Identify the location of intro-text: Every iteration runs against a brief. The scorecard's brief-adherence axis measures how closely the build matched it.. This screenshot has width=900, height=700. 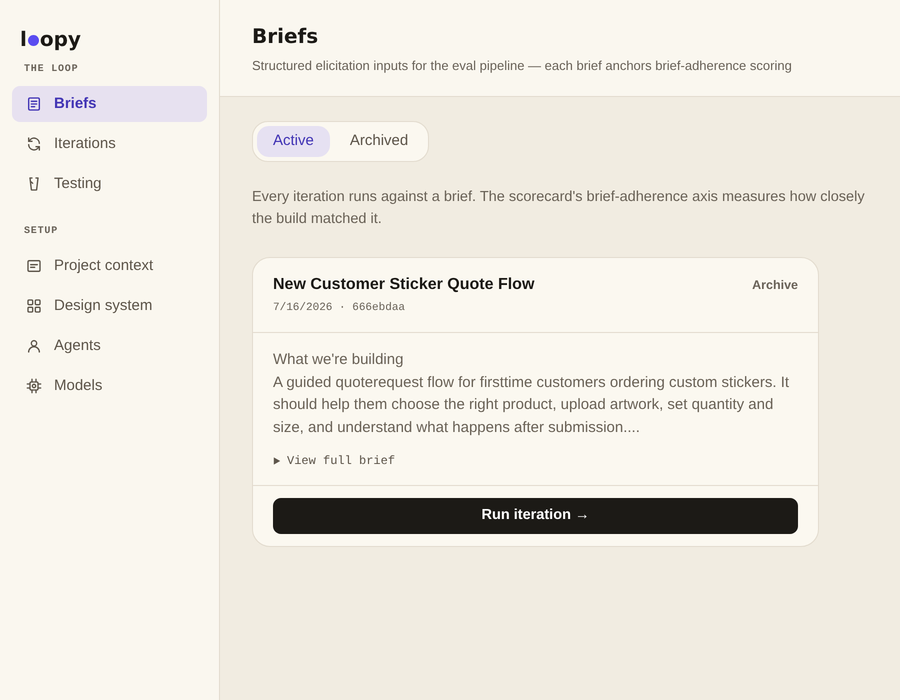
(559, 208).